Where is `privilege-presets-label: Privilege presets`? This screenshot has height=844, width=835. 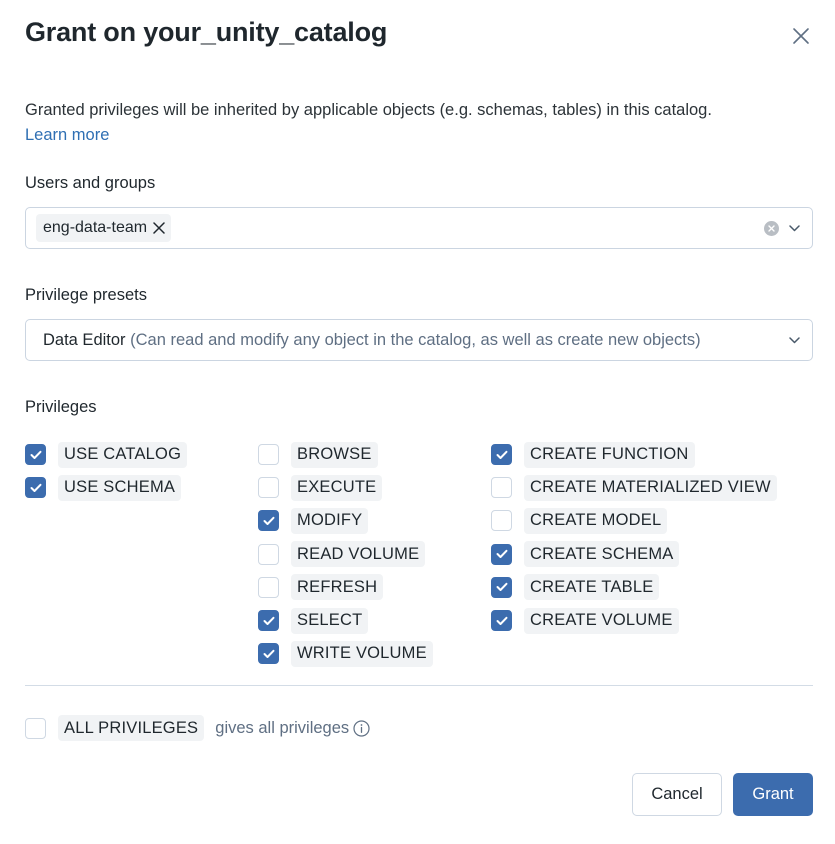
privilege-presets-label: Privilege presets is located at coordinates (86, 295).